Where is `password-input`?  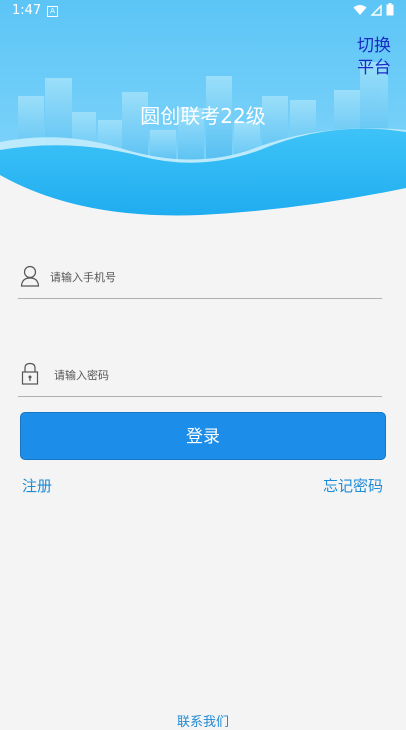 password-input is located at coordinates (214, 375).